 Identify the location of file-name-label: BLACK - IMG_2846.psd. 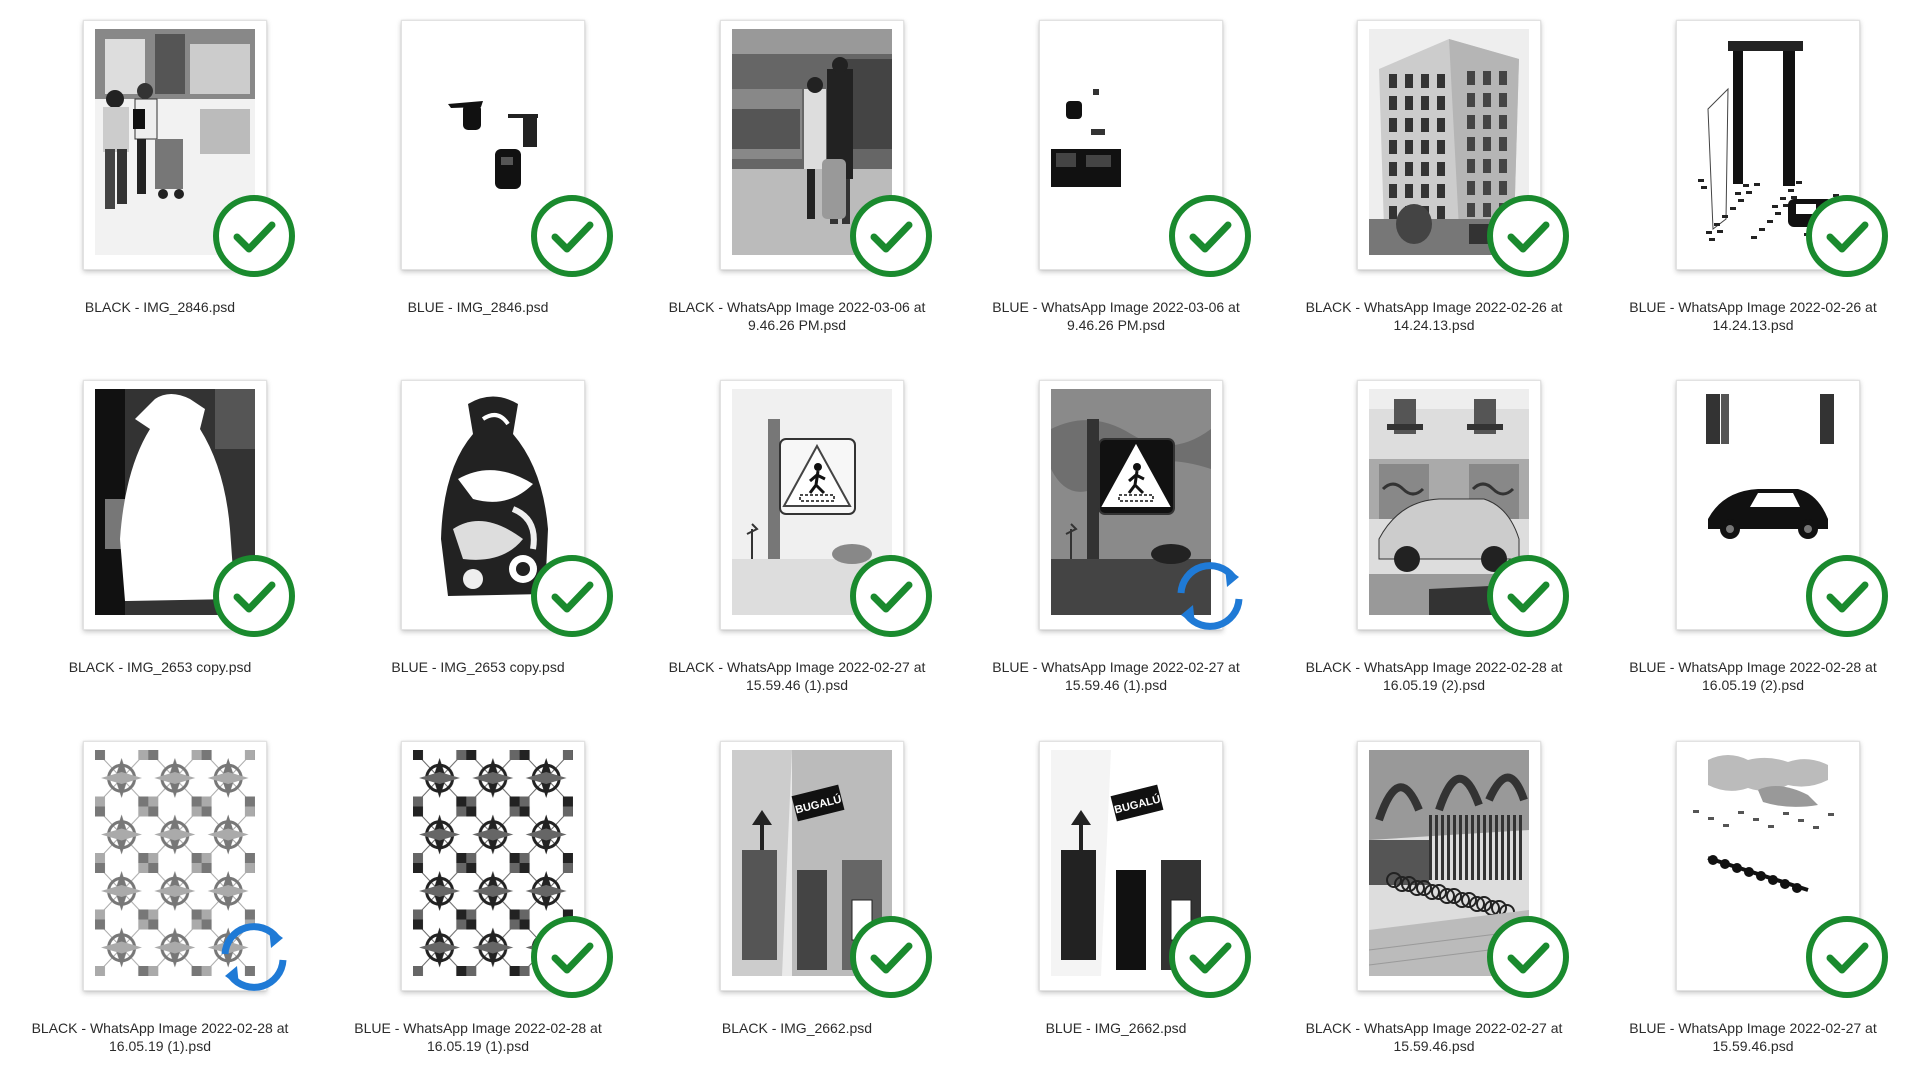
(160, 307).